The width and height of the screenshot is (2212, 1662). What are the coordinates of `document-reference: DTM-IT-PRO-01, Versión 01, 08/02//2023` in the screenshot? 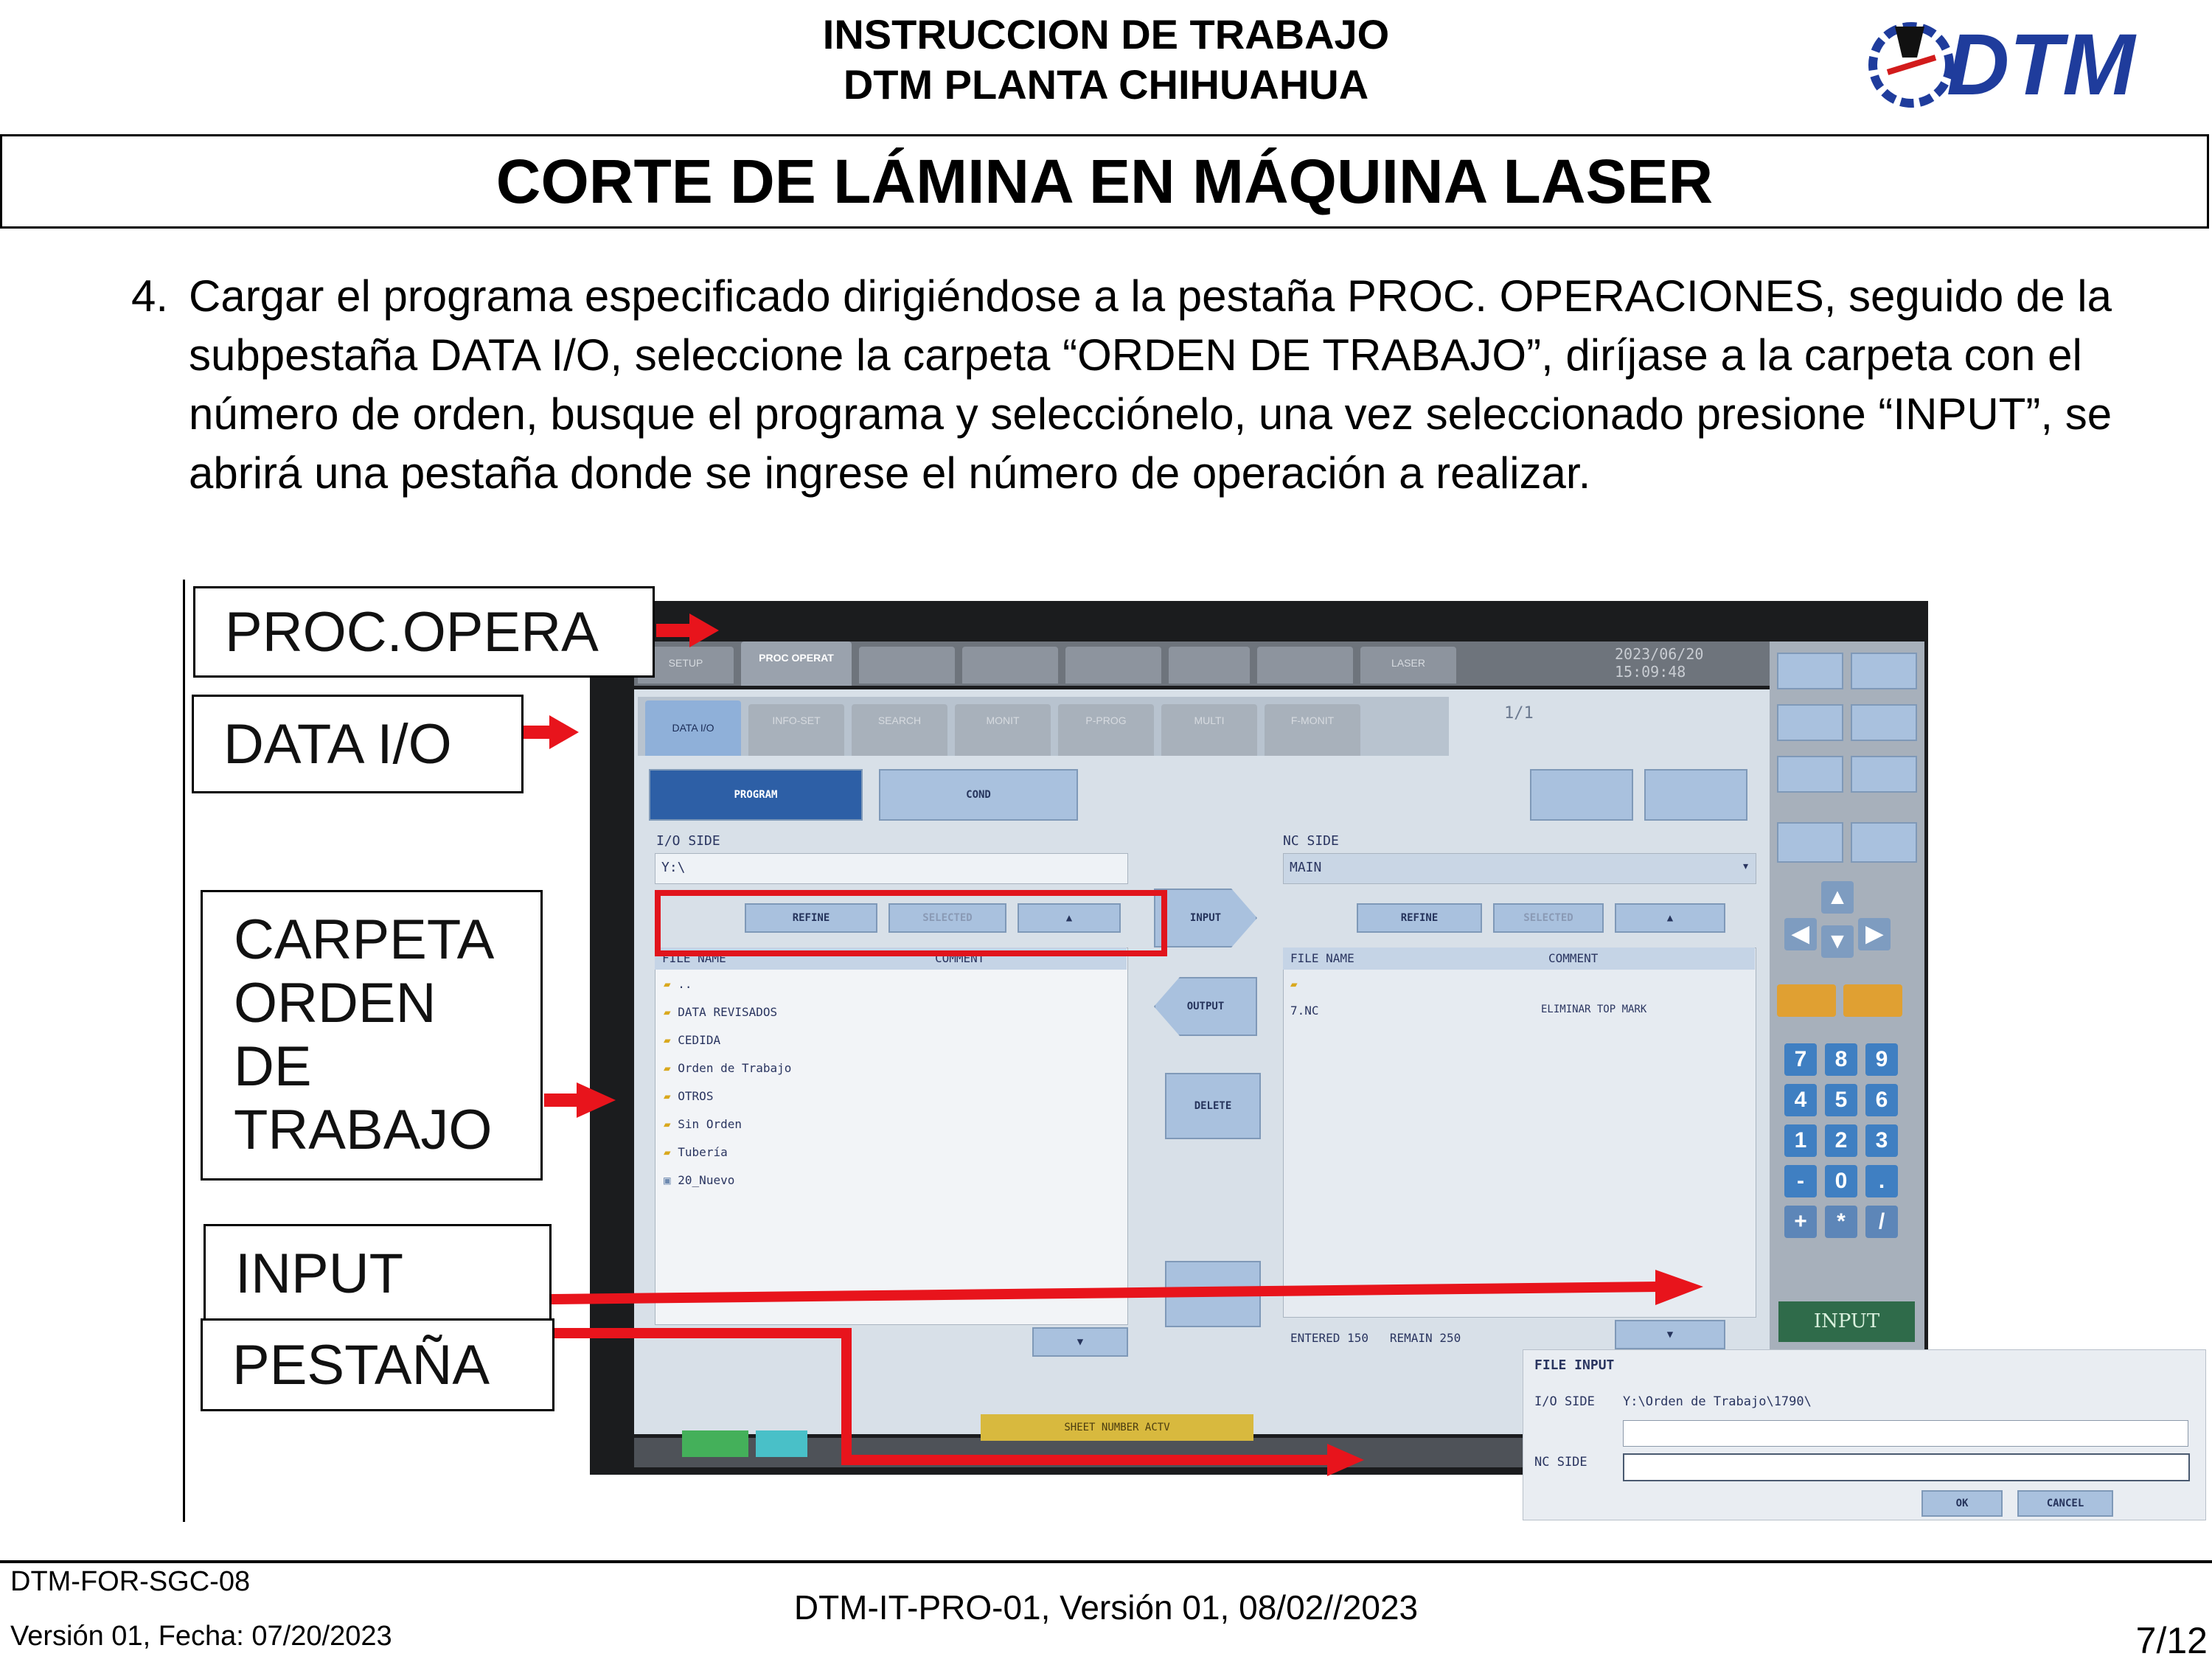 It's located at (1106, 1608).